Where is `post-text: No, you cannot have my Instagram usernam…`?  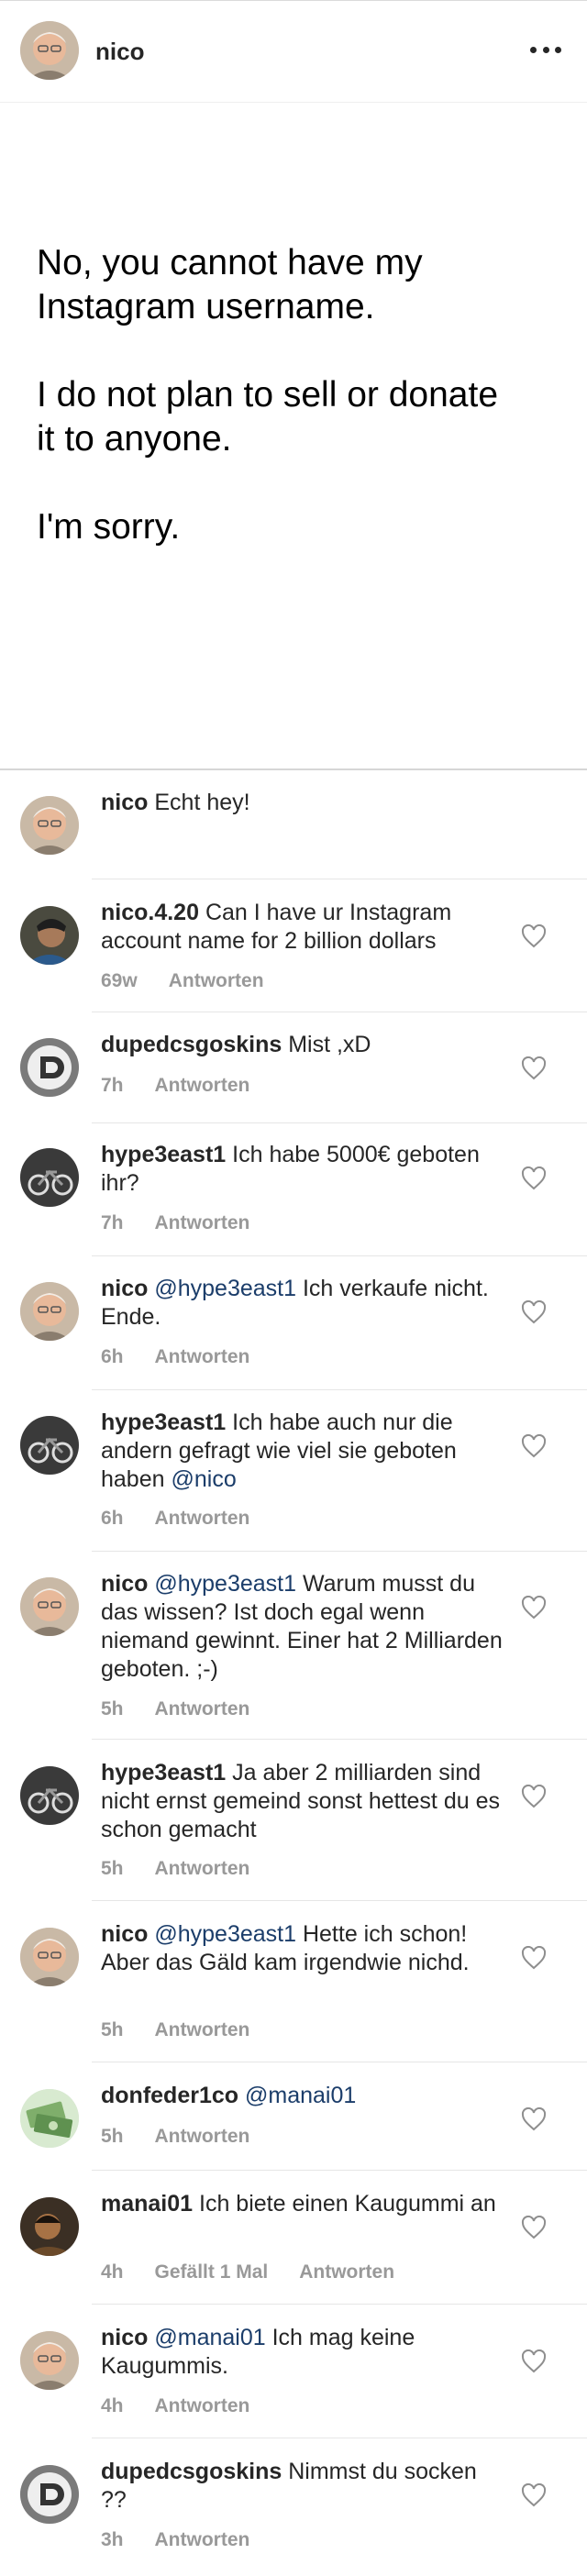 post-text: No, you cannot have my Instagram usernam… is located at coordinates (268, 395).